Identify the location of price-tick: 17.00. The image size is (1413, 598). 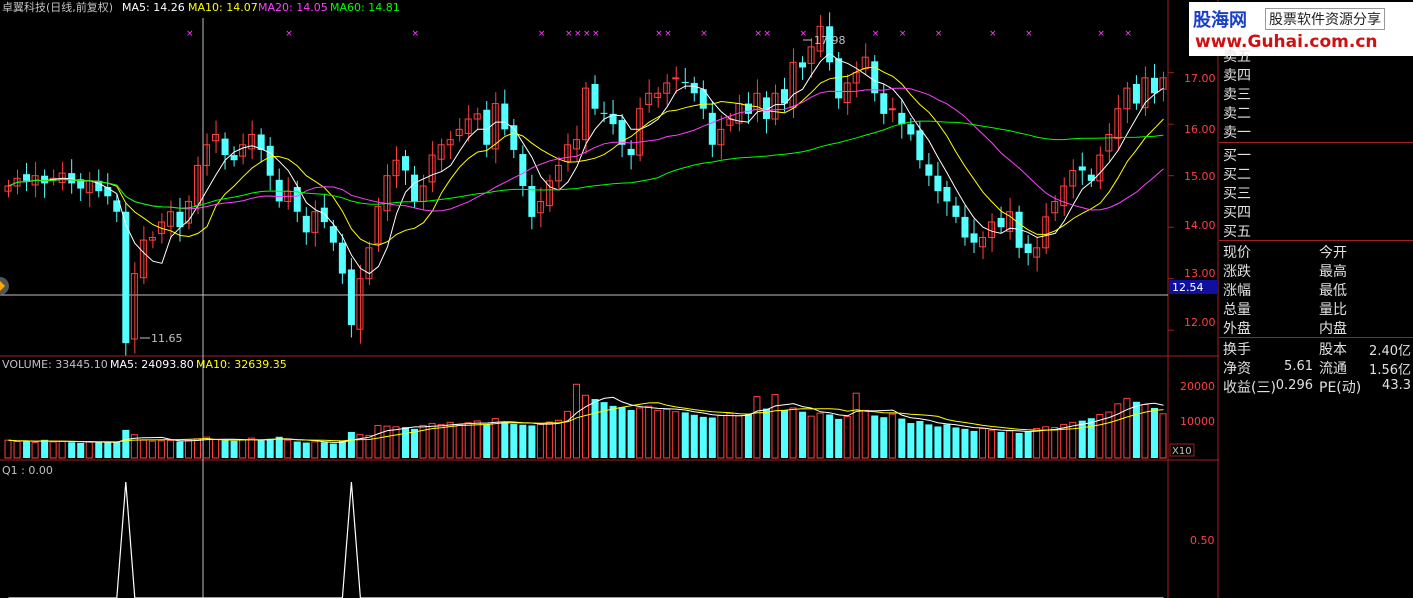
(1200, 78).